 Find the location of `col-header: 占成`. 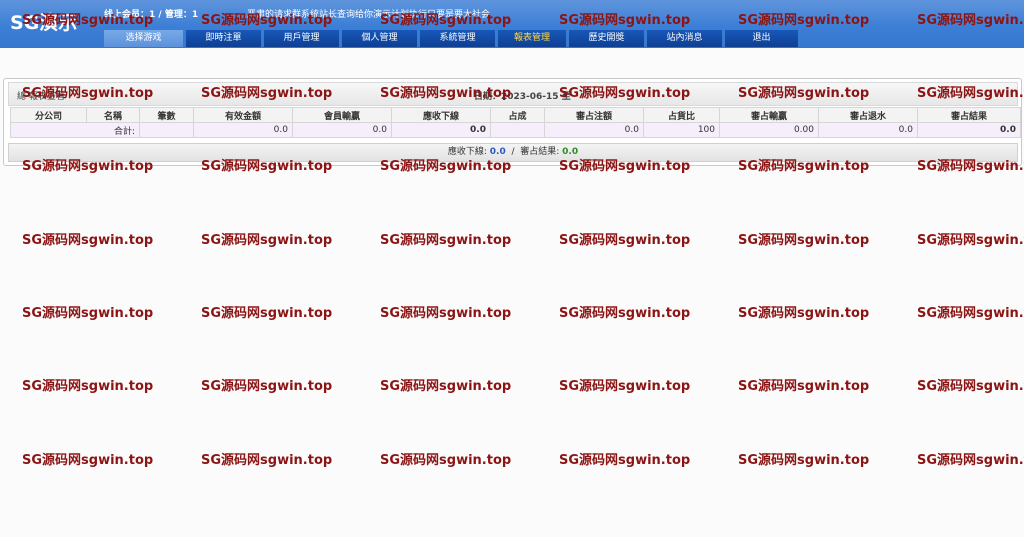

col-header: 占成 is located at coordinates (517, 115).